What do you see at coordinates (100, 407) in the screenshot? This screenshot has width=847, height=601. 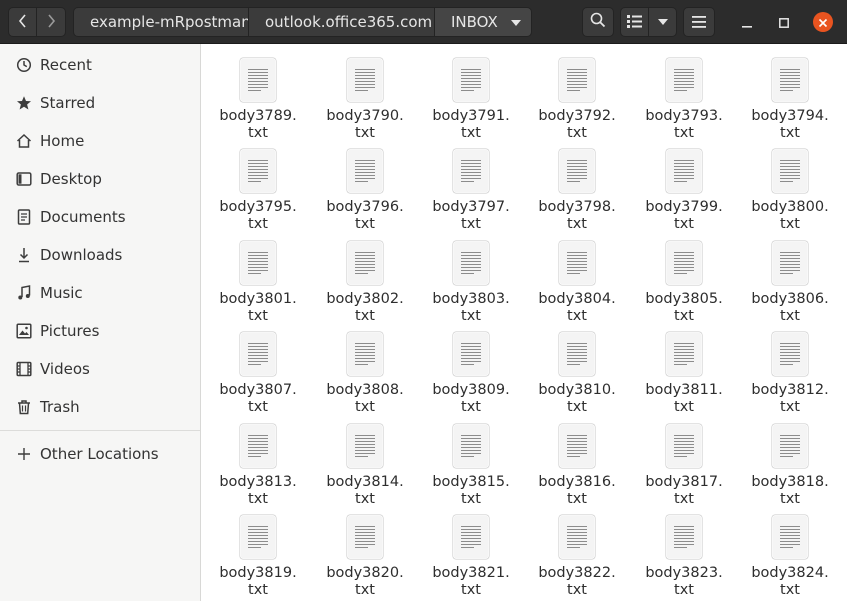 I see `sidebar-item-trash: Trash` at bounding box center [100, 407].